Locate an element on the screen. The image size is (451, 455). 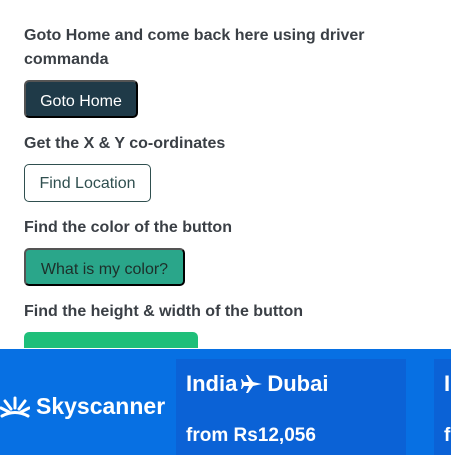
skyscanner-logo: Skyscanner is located at coordinates (82, 406).